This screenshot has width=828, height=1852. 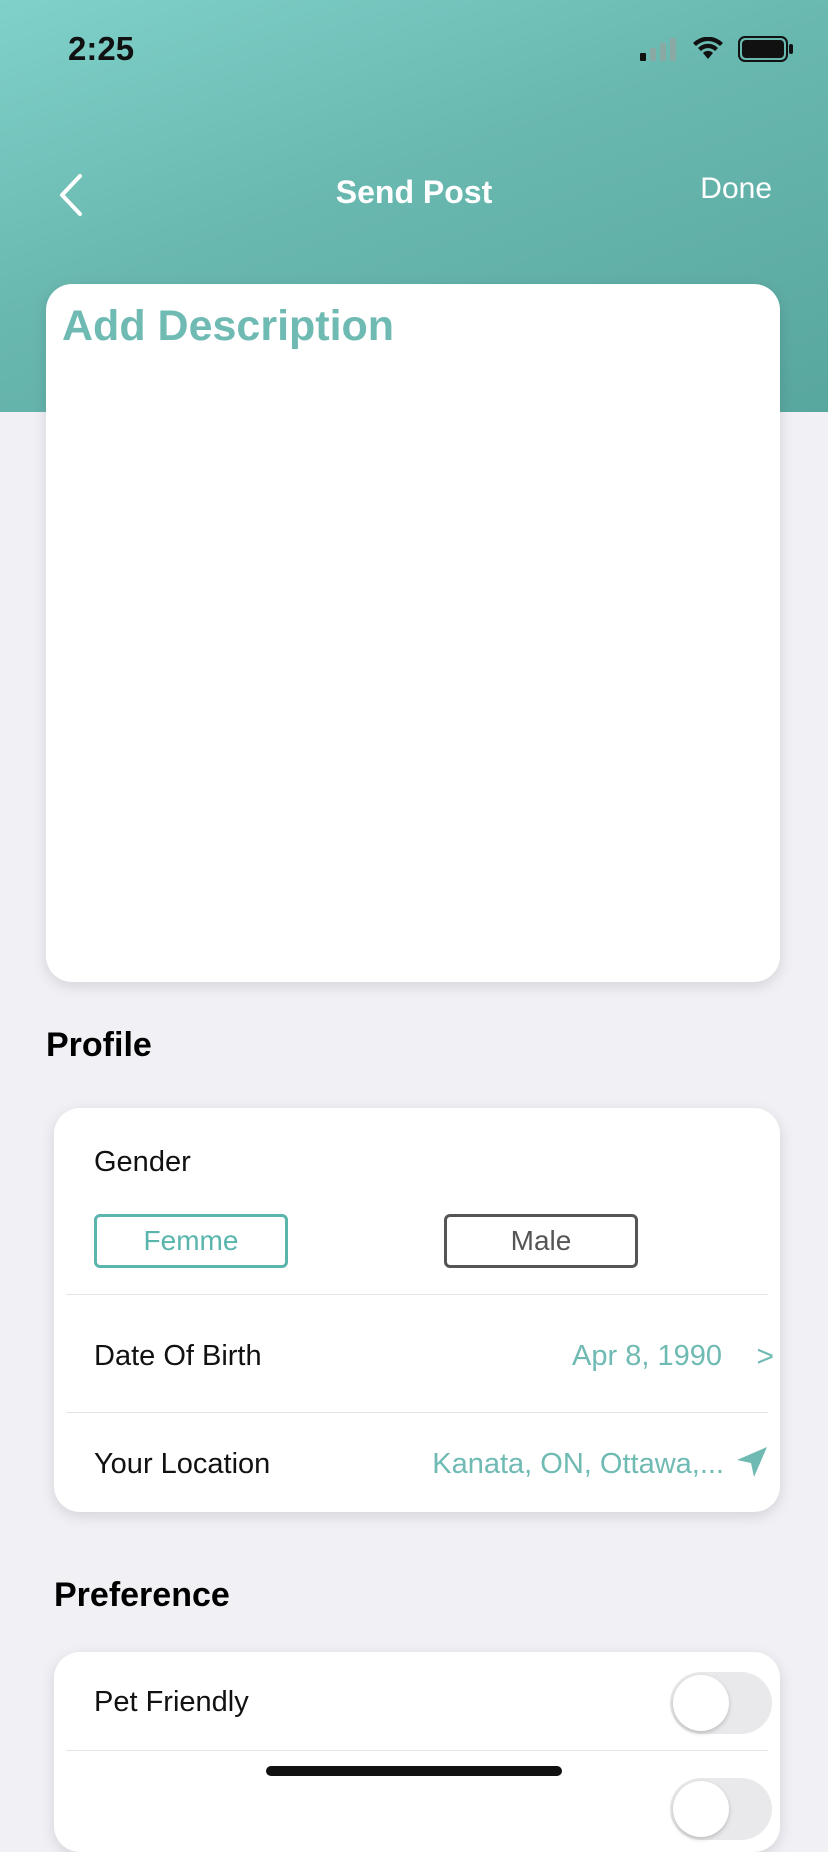 What do you see at coordinates (736, 189) in the screenshot?
I see `done-button: Done` at bounding box center [736, 189].